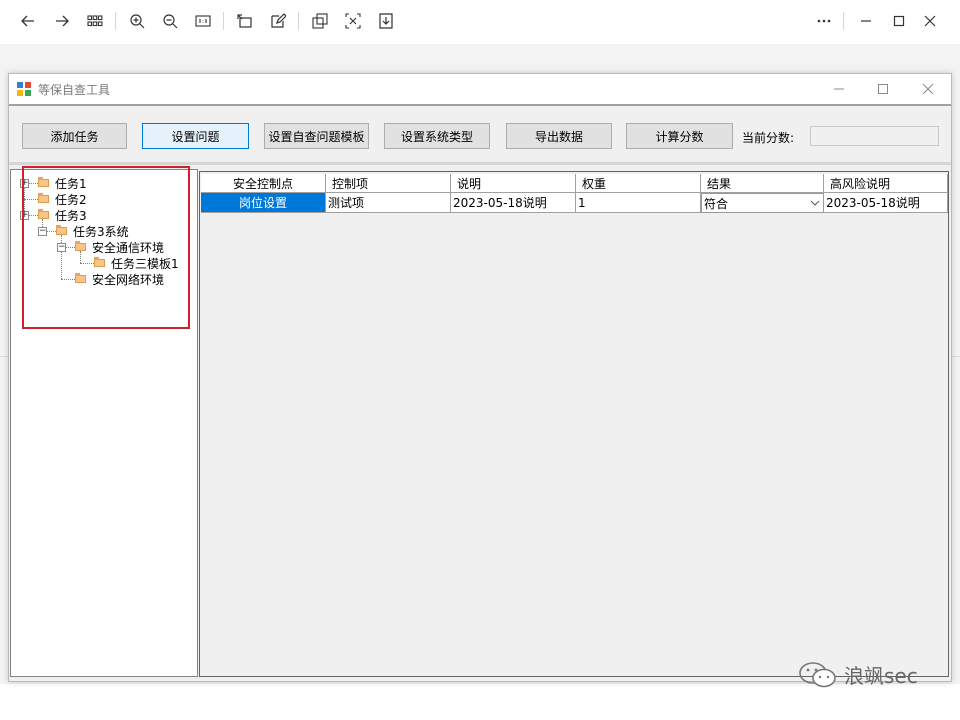 The image size is (960, 720). Describe the element at coordinates (263, 203) in the screenshot. I see `table-cell: 岗位设置` at that location.